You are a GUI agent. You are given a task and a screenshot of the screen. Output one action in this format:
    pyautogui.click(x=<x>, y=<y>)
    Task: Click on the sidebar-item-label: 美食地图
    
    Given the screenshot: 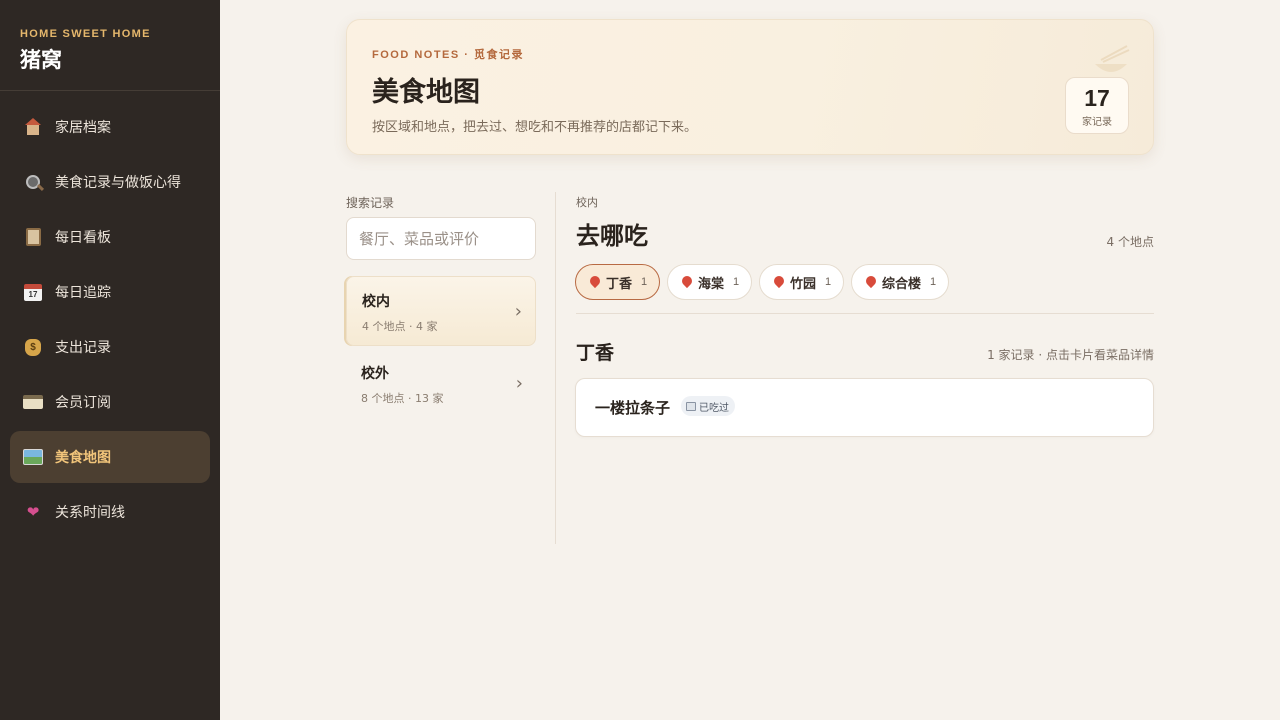 What is the action you would take?
    pyautogui.click(x=83, y=458)
    